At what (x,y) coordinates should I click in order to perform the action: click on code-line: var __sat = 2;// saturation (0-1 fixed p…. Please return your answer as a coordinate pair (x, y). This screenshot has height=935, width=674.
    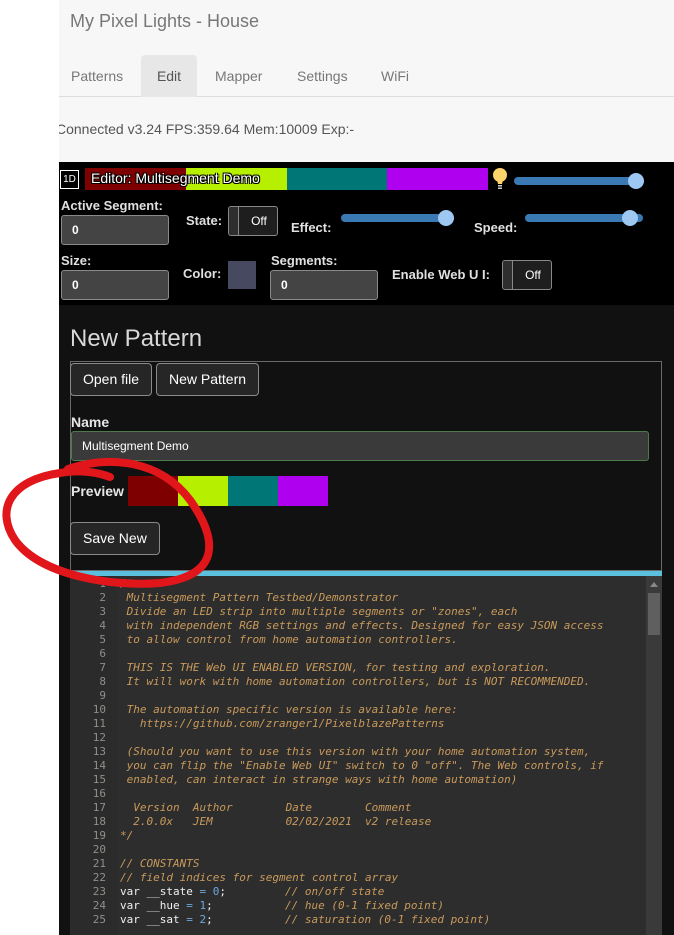
    Looking at the image, I should click on (305, 919).